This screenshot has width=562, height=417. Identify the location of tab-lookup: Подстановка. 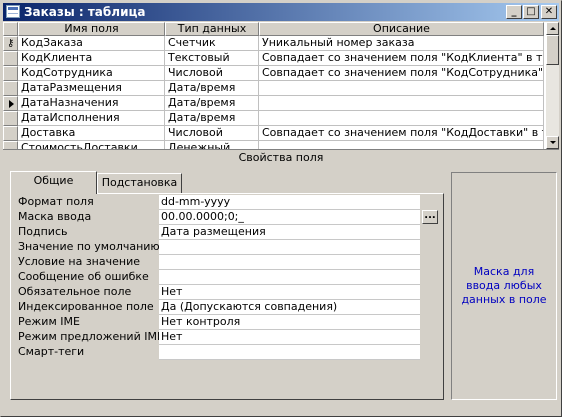
(139, 183).